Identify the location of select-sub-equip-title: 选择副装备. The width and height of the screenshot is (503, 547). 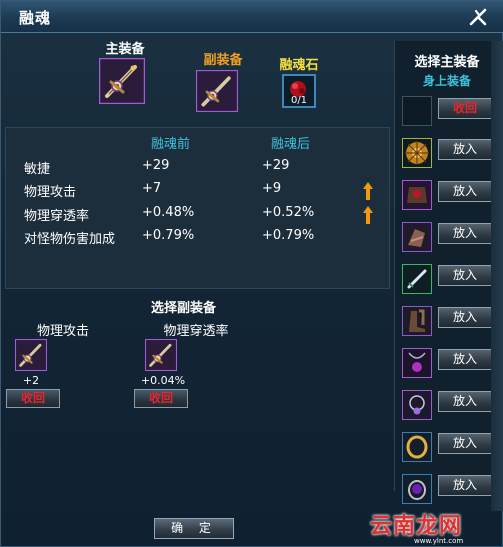
(184, 308).